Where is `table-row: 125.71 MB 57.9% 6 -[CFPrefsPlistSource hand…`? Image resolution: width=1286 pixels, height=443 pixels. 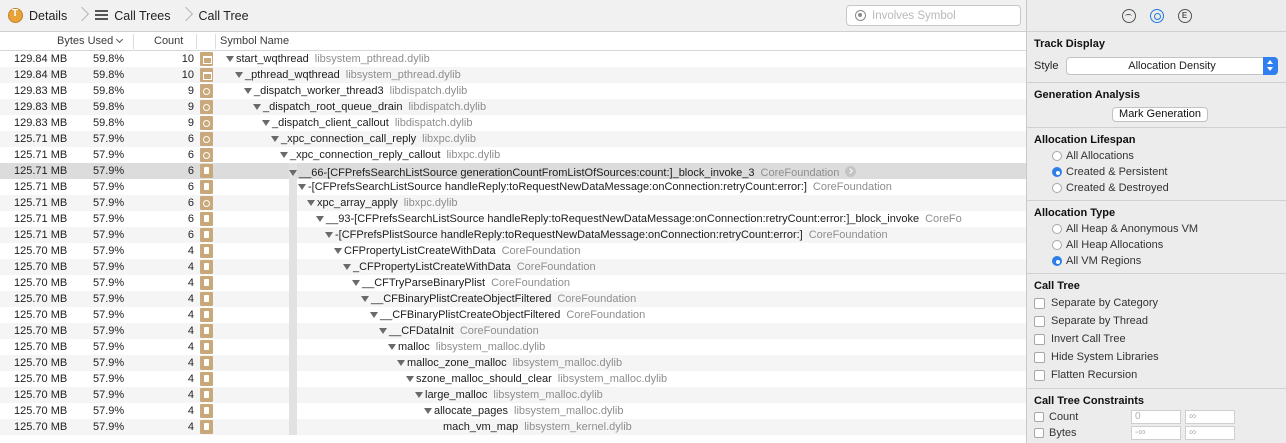 table-row: 125.71 MB 57.9% 6 -[CFPrefsPlistSource hand… is located at coordinates (513, 235).